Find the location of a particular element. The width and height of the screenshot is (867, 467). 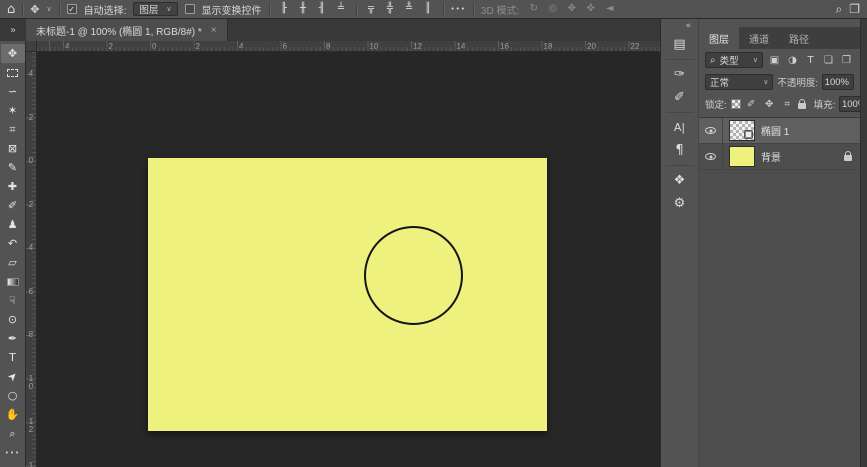

gradient-tool is located at coordinates (13, 281).